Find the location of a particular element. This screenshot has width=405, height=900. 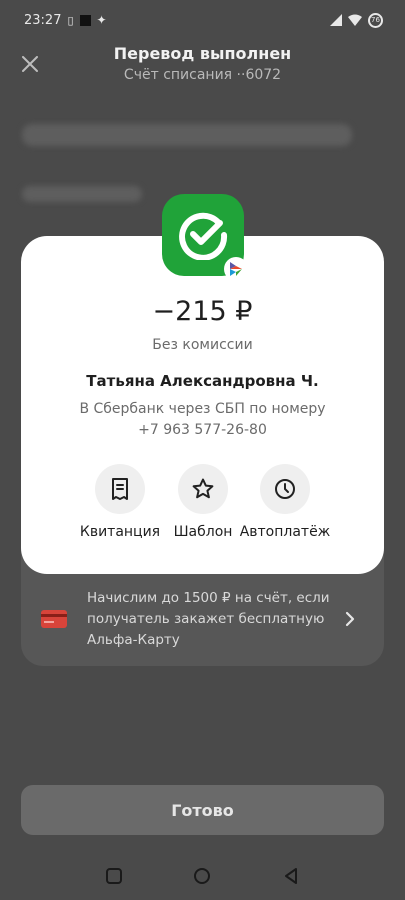

home-icon is located at coordinates (202, 876).